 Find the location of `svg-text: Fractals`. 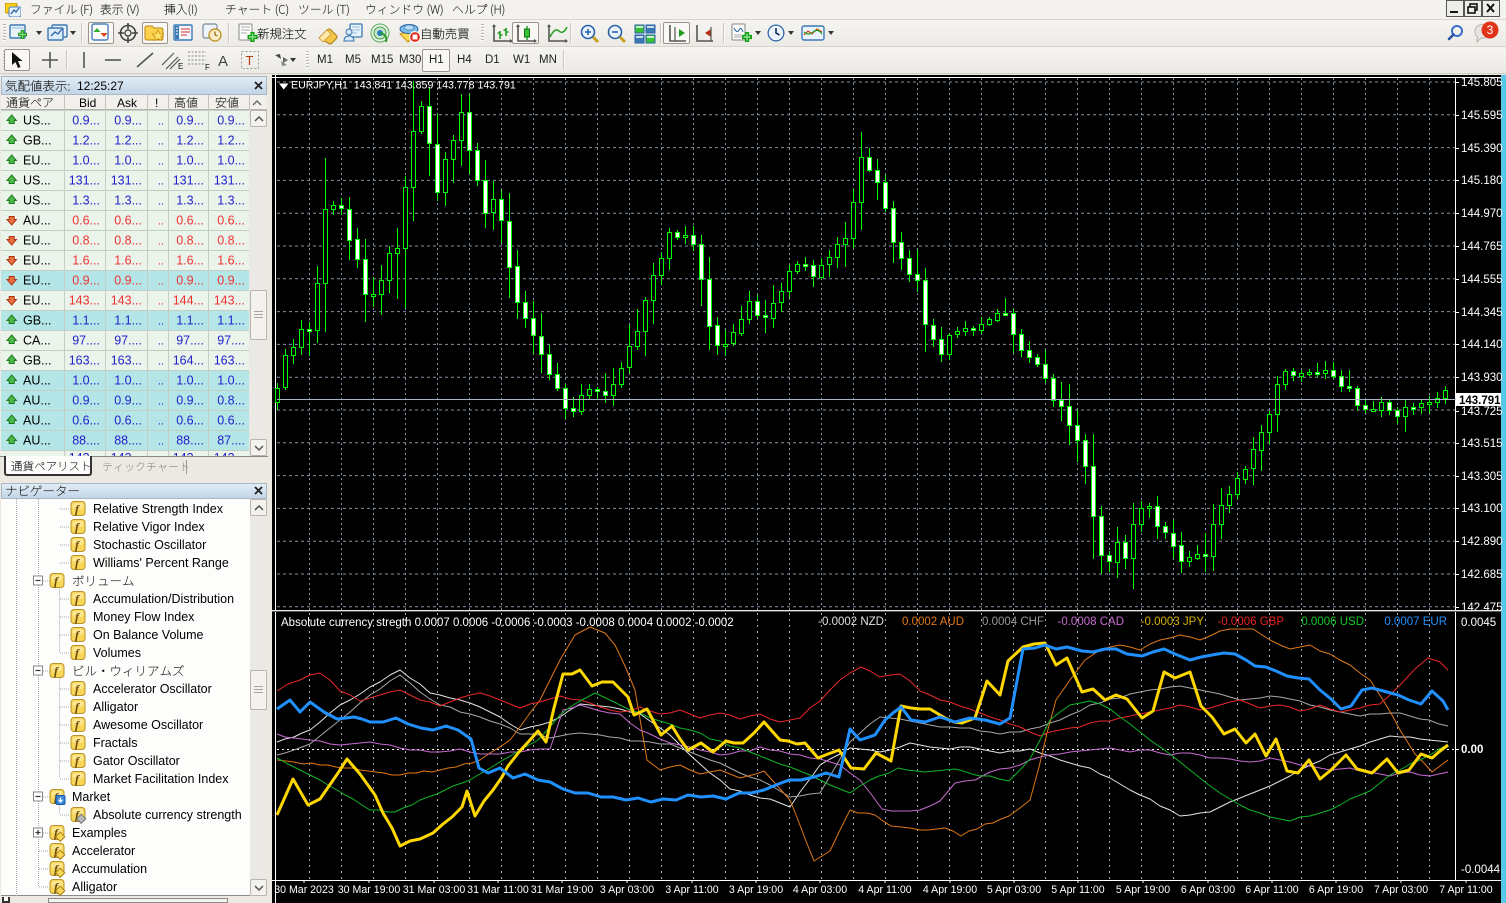

svg-text: Fractals is located at coordinates (115, 743).